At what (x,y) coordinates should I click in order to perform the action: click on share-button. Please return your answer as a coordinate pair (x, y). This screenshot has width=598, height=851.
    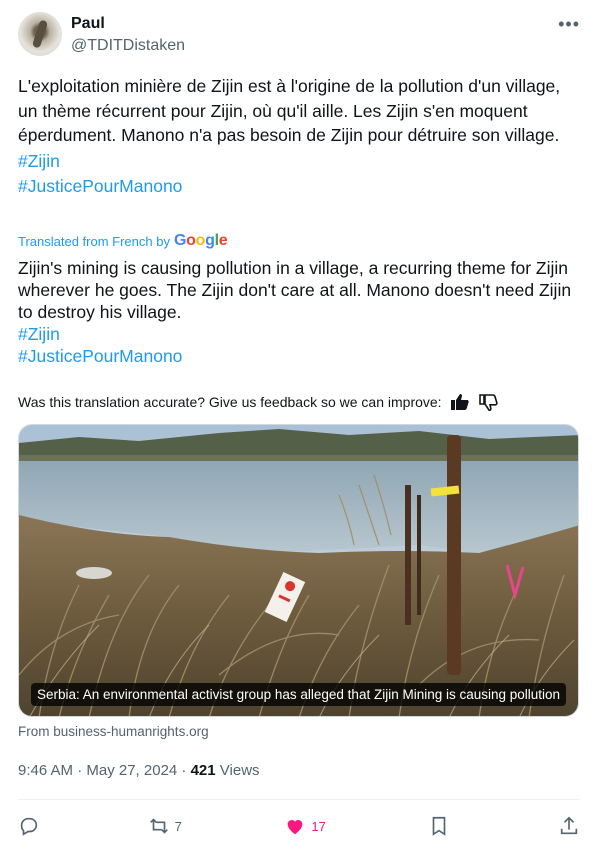
    Looking at the image, I should click on (569, 826).